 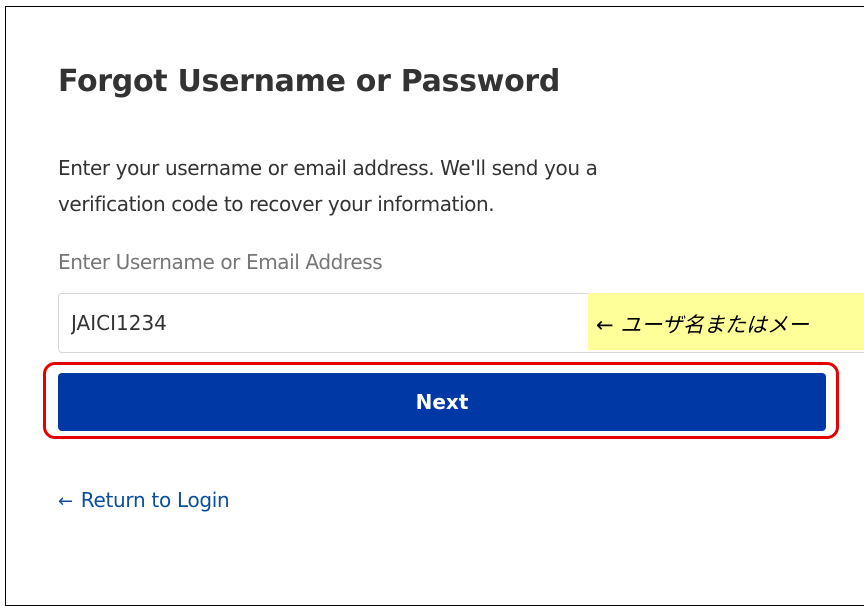 I want to click on page-title: Forgot Username or Password, so click(x=309, y=81).